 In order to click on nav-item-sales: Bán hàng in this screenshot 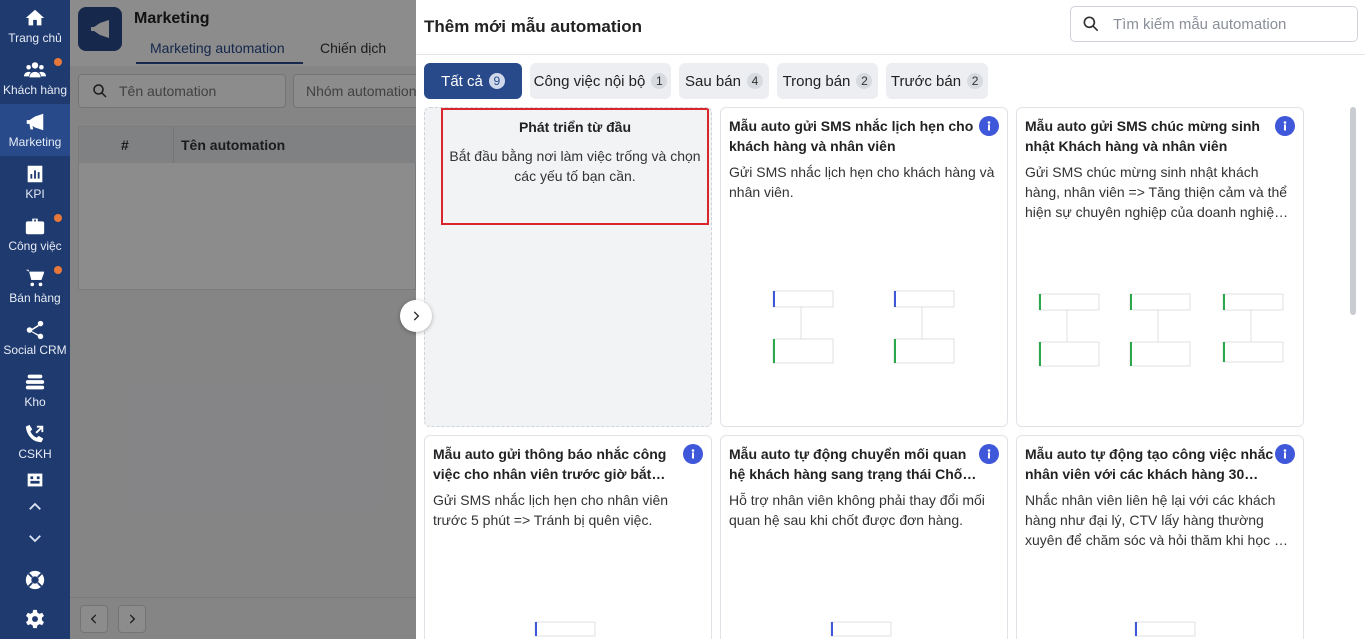, I will do `click(35, 286)`.